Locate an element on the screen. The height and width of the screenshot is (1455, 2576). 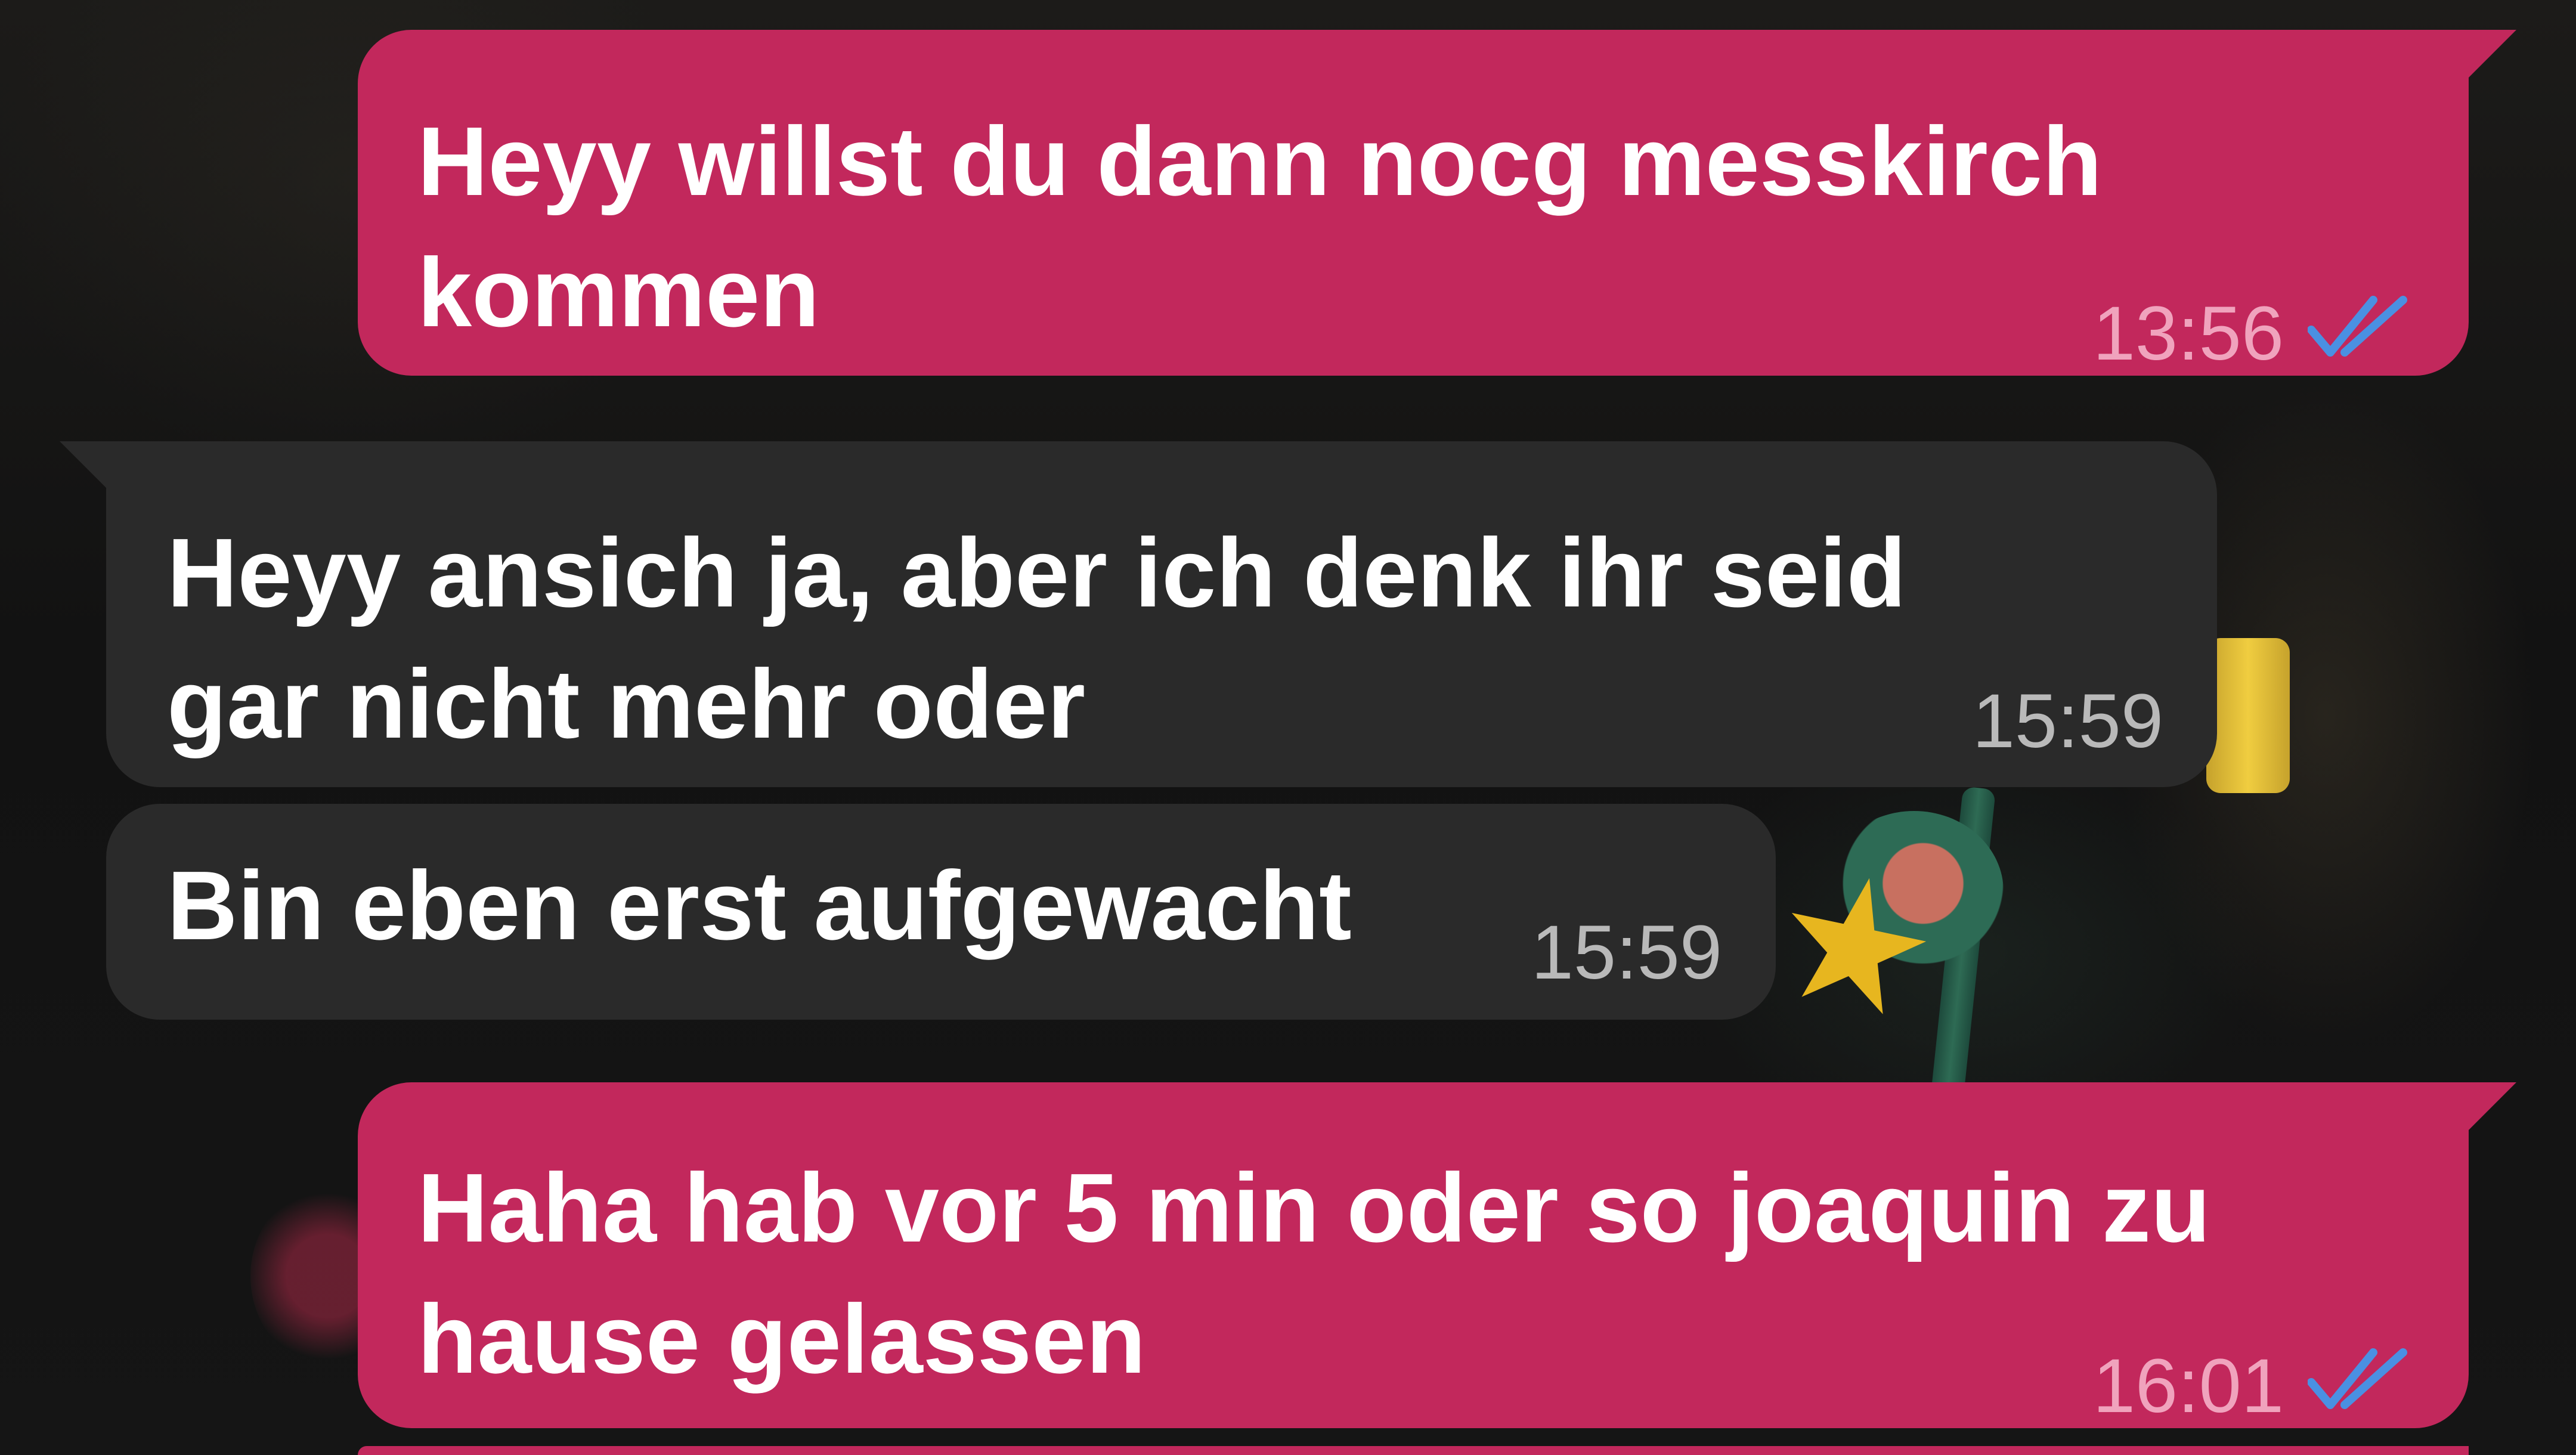
incoming-message-bubble: Bin eben erst aufgewacht 15:59 is located at coordinates (941, 912).